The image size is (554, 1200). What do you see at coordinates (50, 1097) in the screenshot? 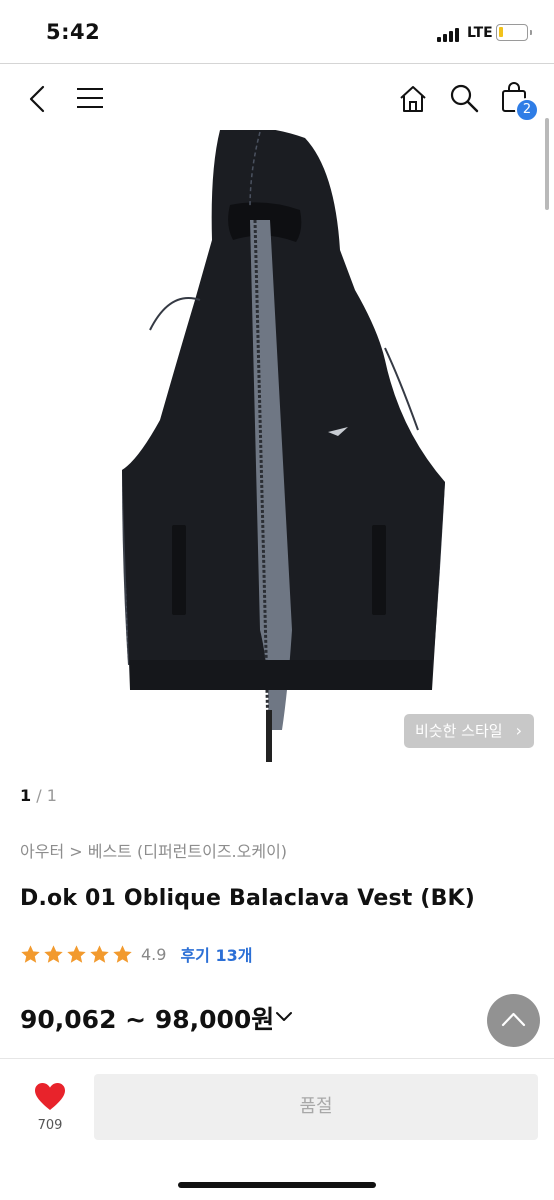
I see `heart-icon` at bounding box center [50, 1097].